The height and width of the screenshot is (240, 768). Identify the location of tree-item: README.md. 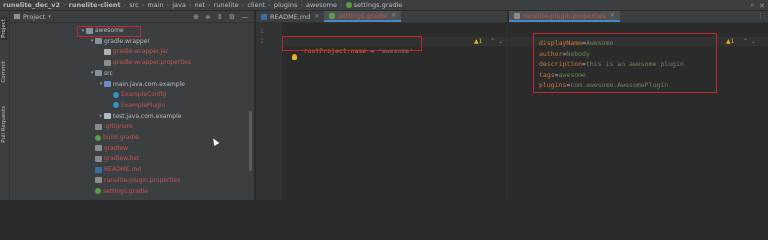
(115, 169).